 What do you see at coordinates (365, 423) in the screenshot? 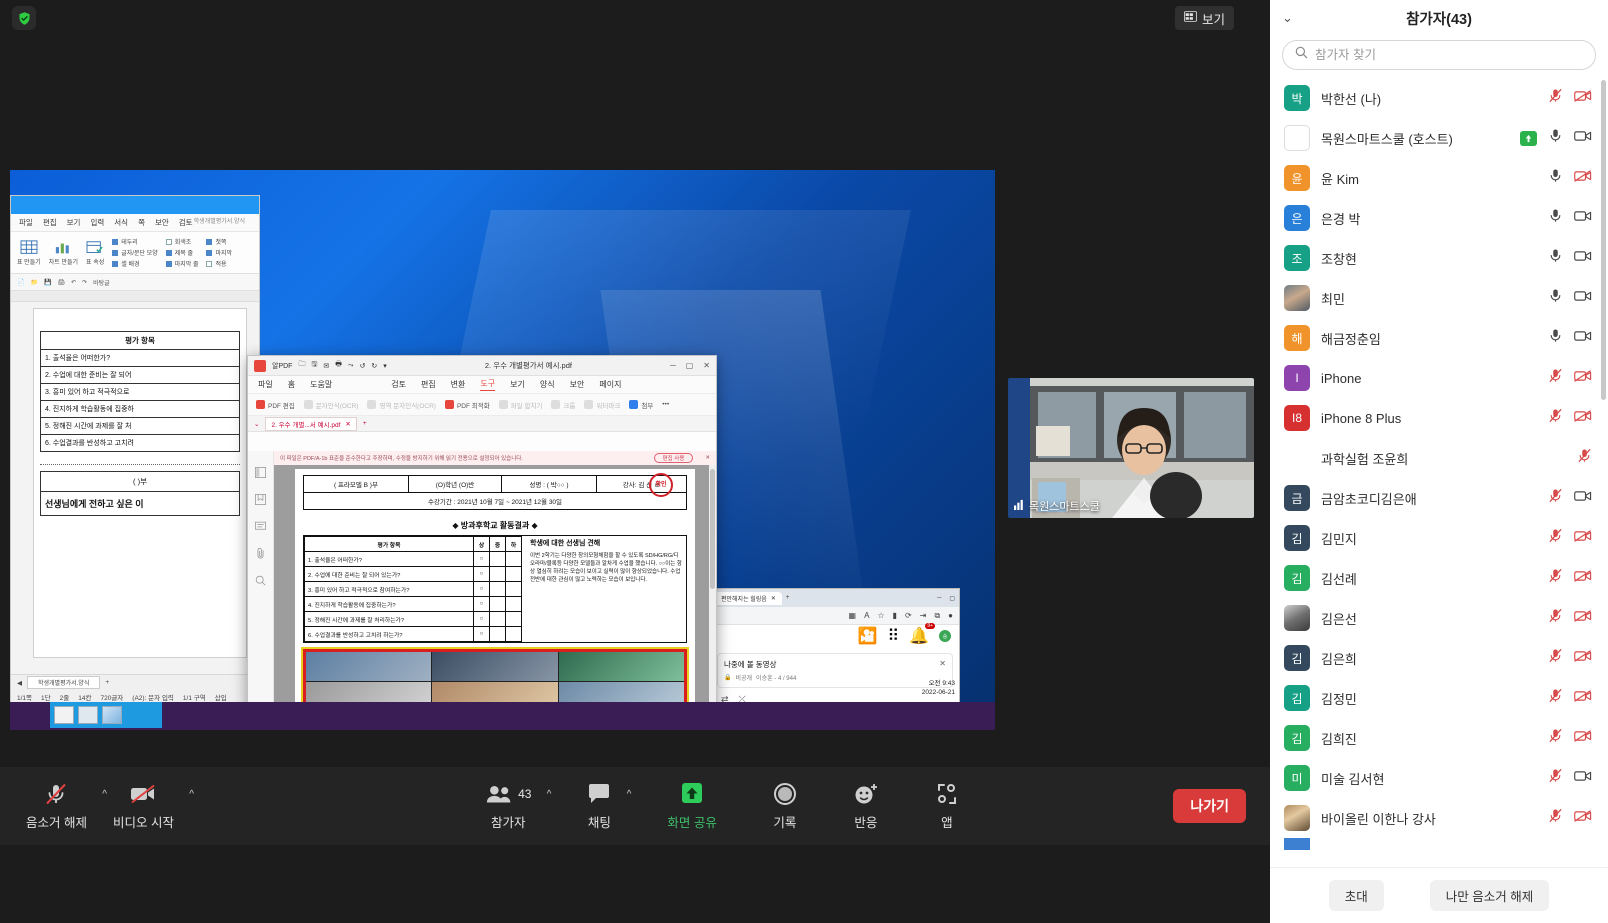
I see `pdf-new-tab-icon: +` at bounding box center [365, 423].